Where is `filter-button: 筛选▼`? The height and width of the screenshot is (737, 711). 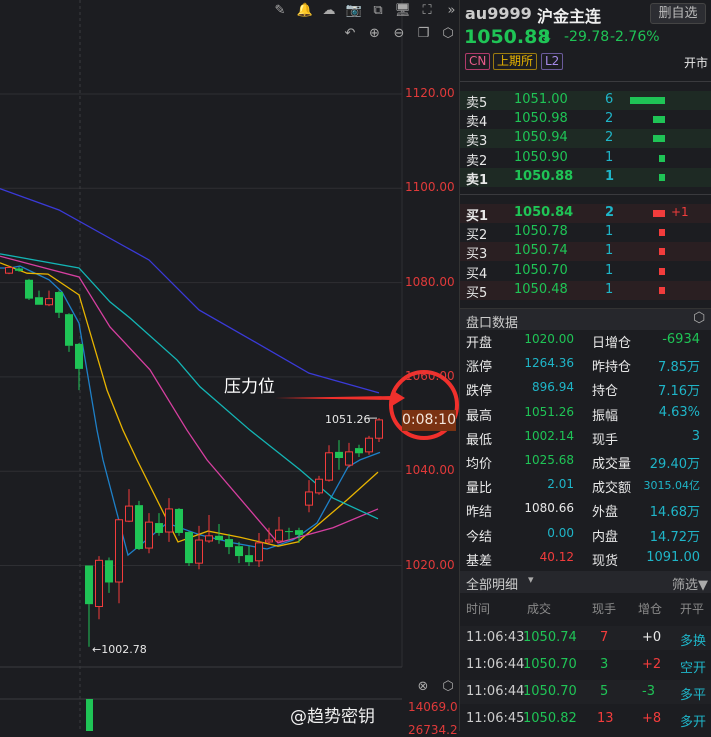
filter-button: 筛选▼ is located at coordinates (690, 583).